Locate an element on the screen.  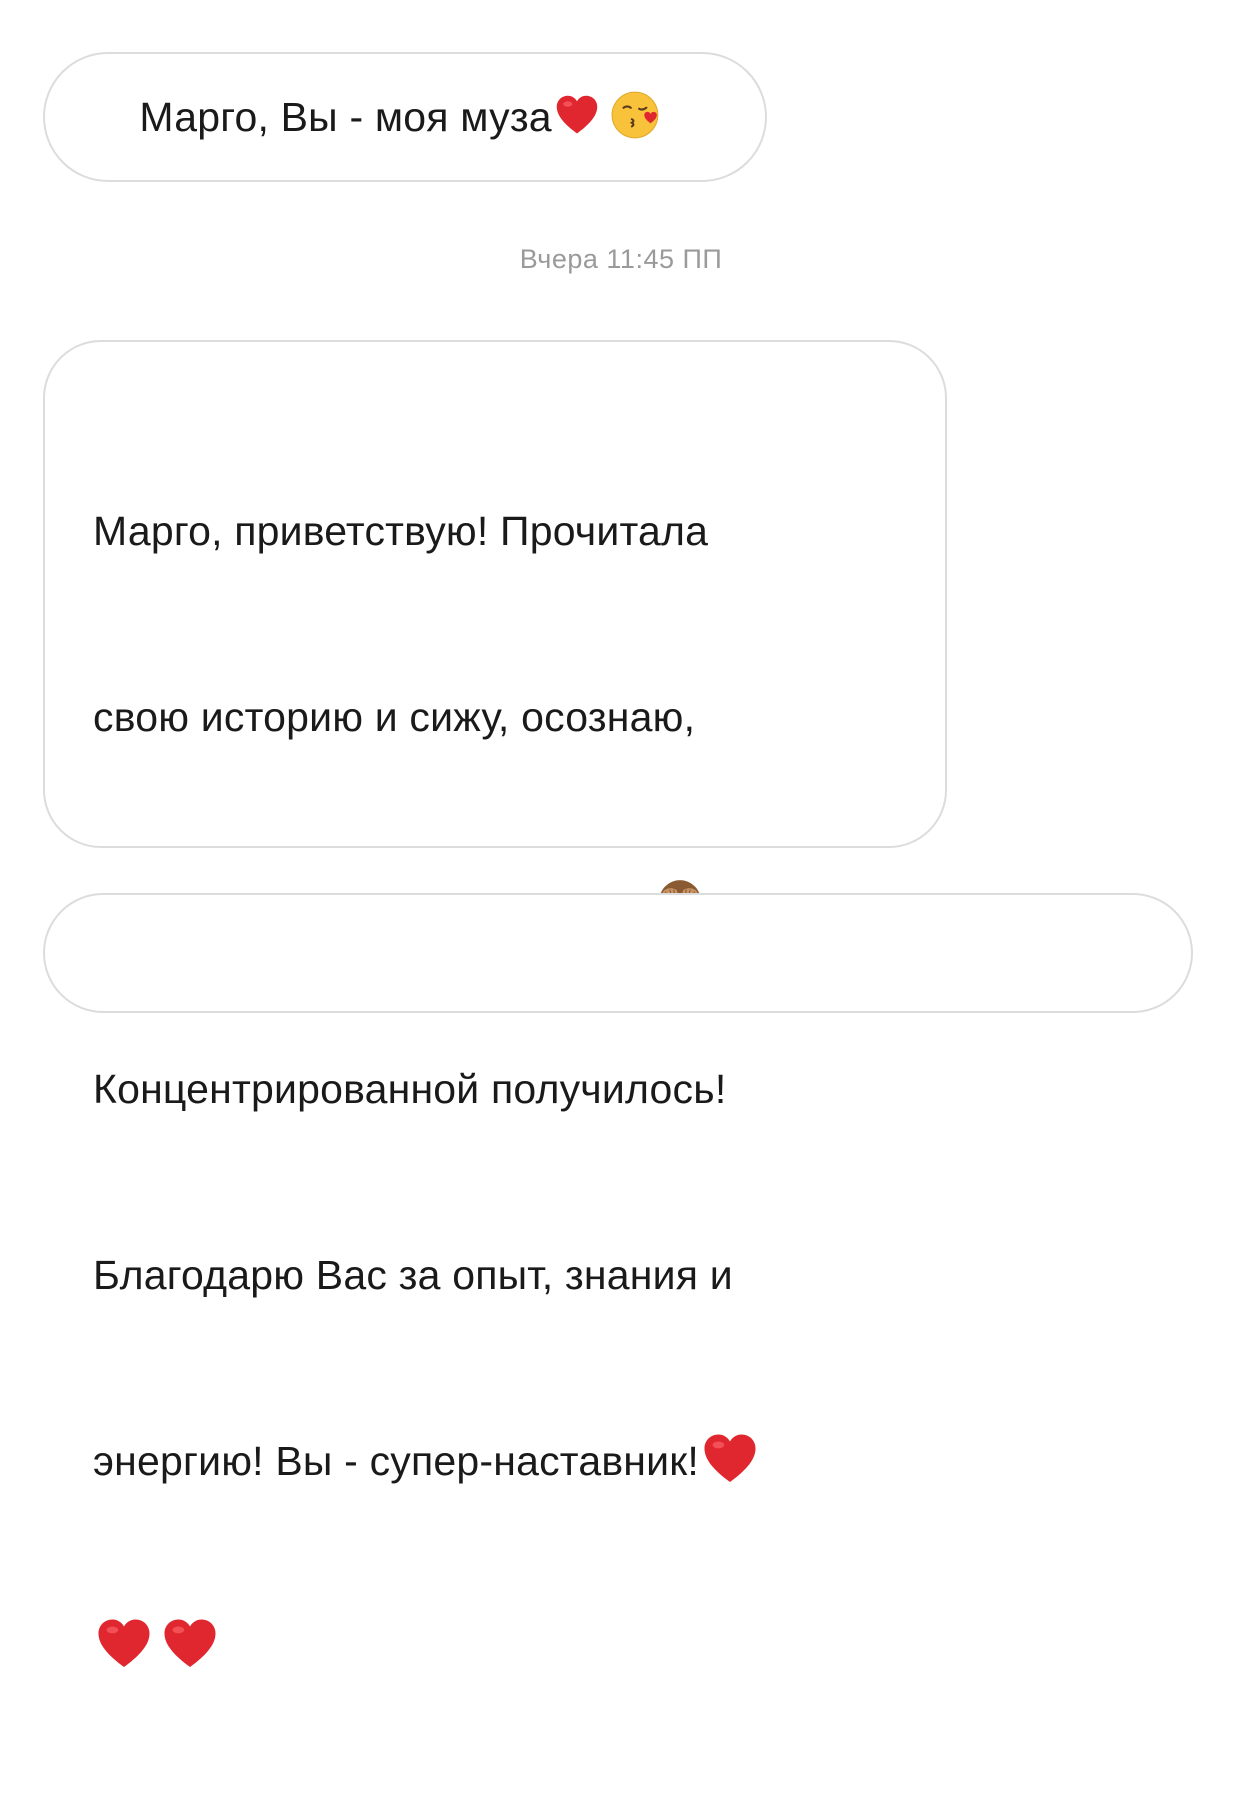
message-line: энергию! Вы - супер-наставник! is located at coordinates (495, 1461).